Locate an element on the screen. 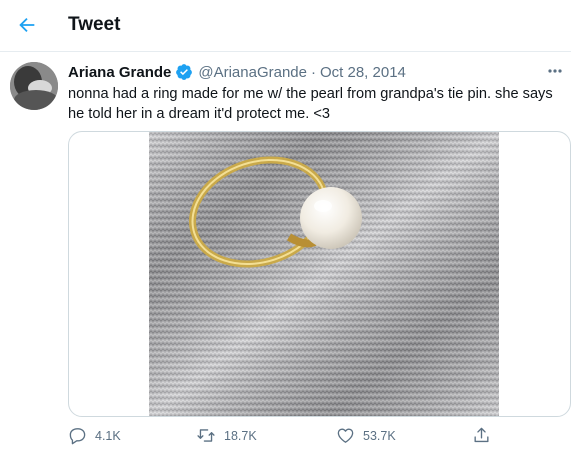  arrow-left-icon is located at coordinates (27, 25).